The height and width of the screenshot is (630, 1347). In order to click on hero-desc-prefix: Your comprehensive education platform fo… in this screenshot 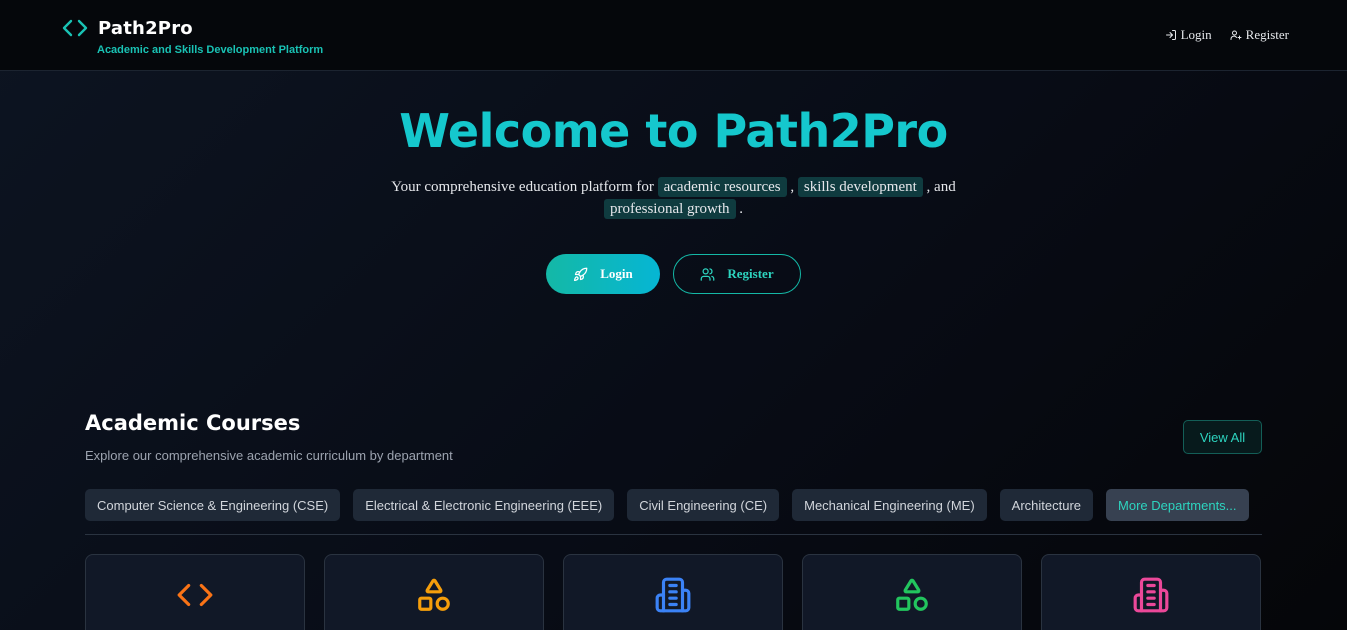, I will do `click(524, 187)`.